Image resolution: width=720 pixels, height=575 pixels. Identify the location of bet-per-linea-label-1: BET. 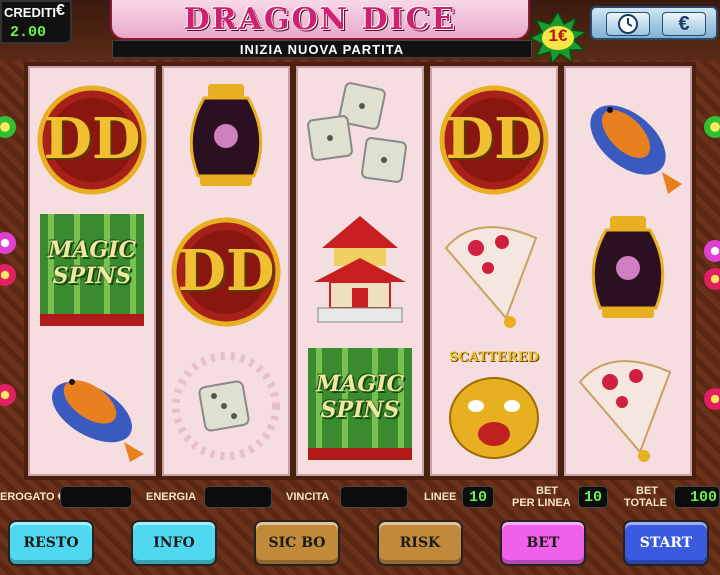
(547, 491).